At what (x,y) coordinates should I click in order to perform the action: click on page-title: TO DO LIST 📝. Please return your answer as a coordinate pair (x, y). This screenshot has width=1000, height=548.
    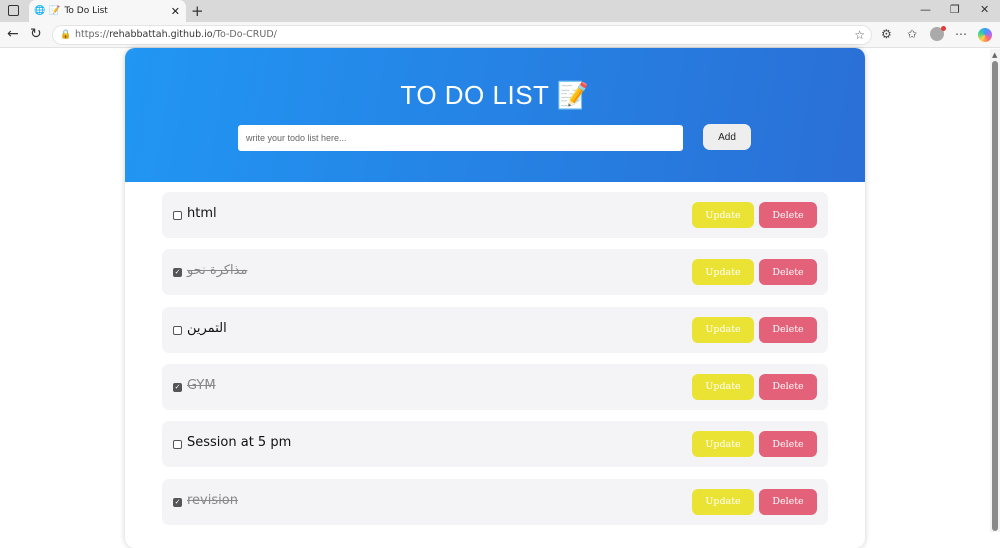
    Looking at the image, I should click on (495, 95).